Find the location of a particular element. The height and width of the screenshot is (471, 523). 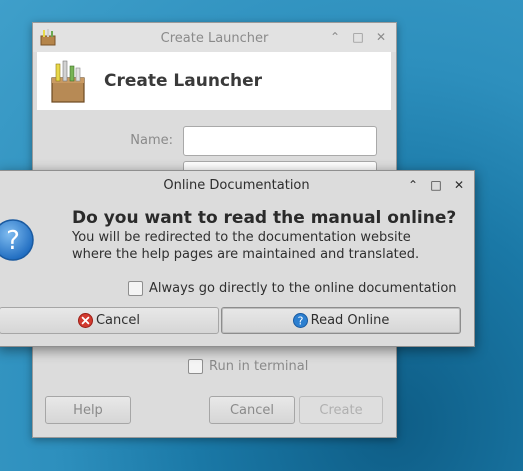

titlebar: Create Launcher ⌃ □ ✕ is located at coordinates (214, 37).